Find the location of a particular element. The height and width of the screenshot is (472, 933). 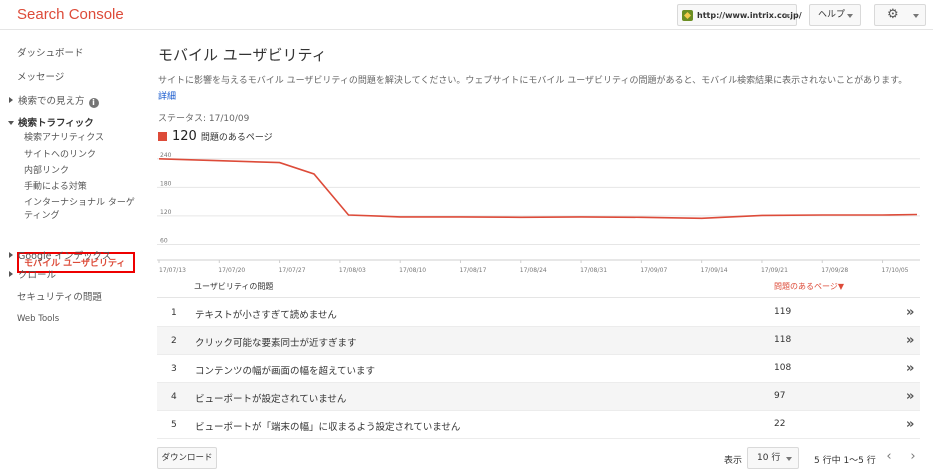

sidebar-item-dashboard: ダッシュボード is located at coordinates (50, 52).